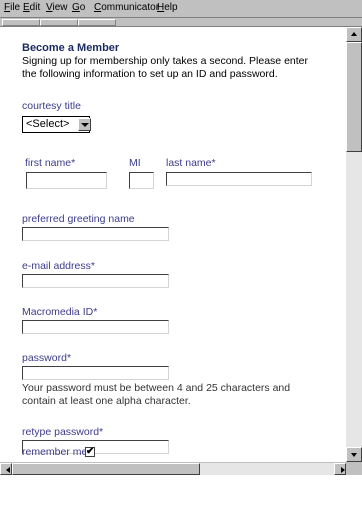  What do you see at coordinates (31, 8) in the screenshot?
I see `menu-edit: Edit` at bounding box center [31, 8].